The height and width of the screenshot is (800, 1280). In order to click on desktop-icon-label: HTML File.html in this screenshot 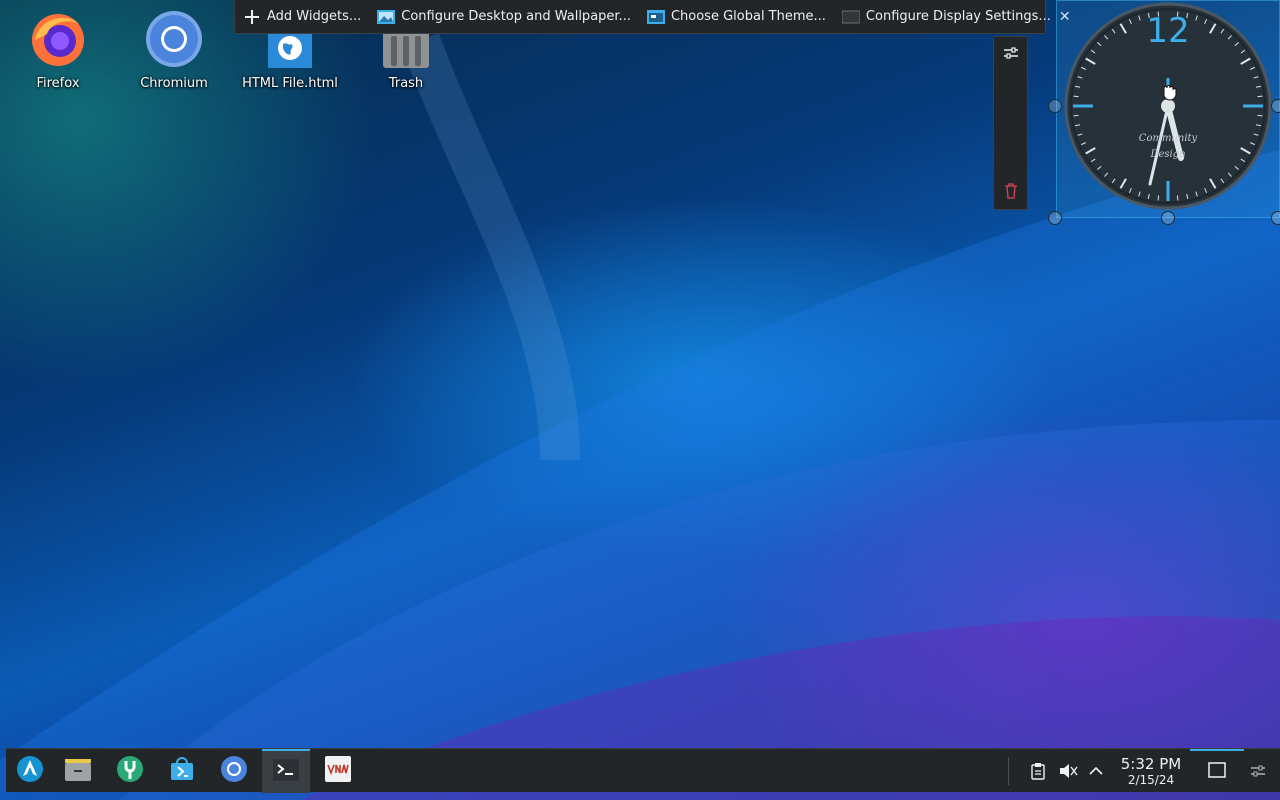, I will do `click(290, 83)`.